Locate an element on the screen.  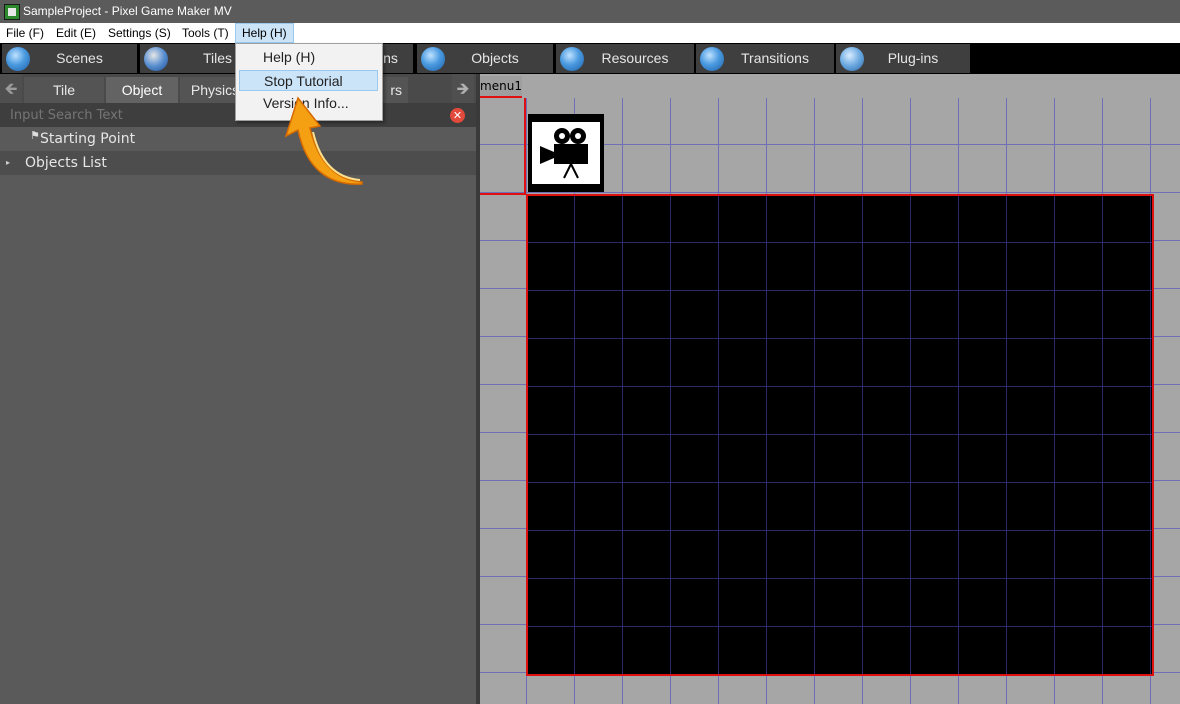
menu-settings: Settings (S) is located at coordinates (139, 33).